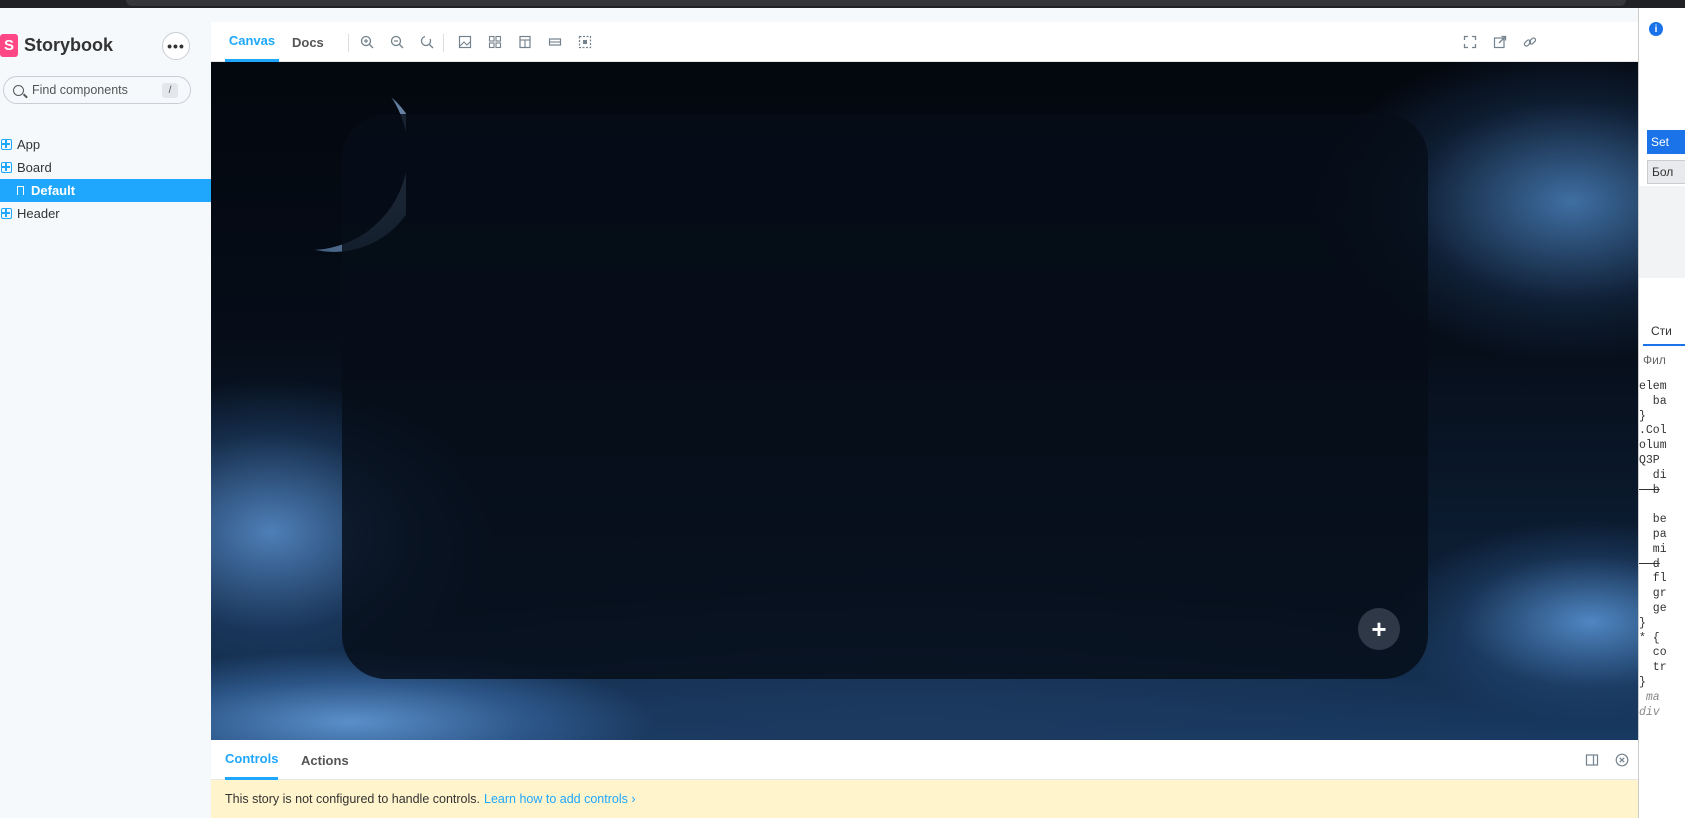  What do you see at coordinates (18, 90) in the screenshot?
I see `search-icon` at bounding box center [18, 90].